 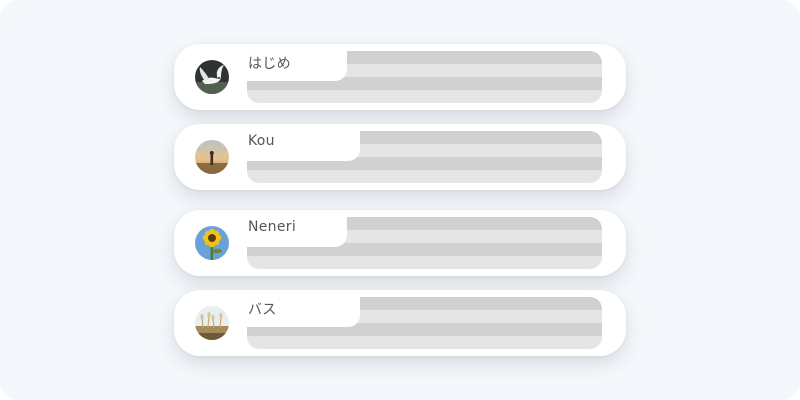 I want to click on avatar-dove, so click(x=212, y=77).